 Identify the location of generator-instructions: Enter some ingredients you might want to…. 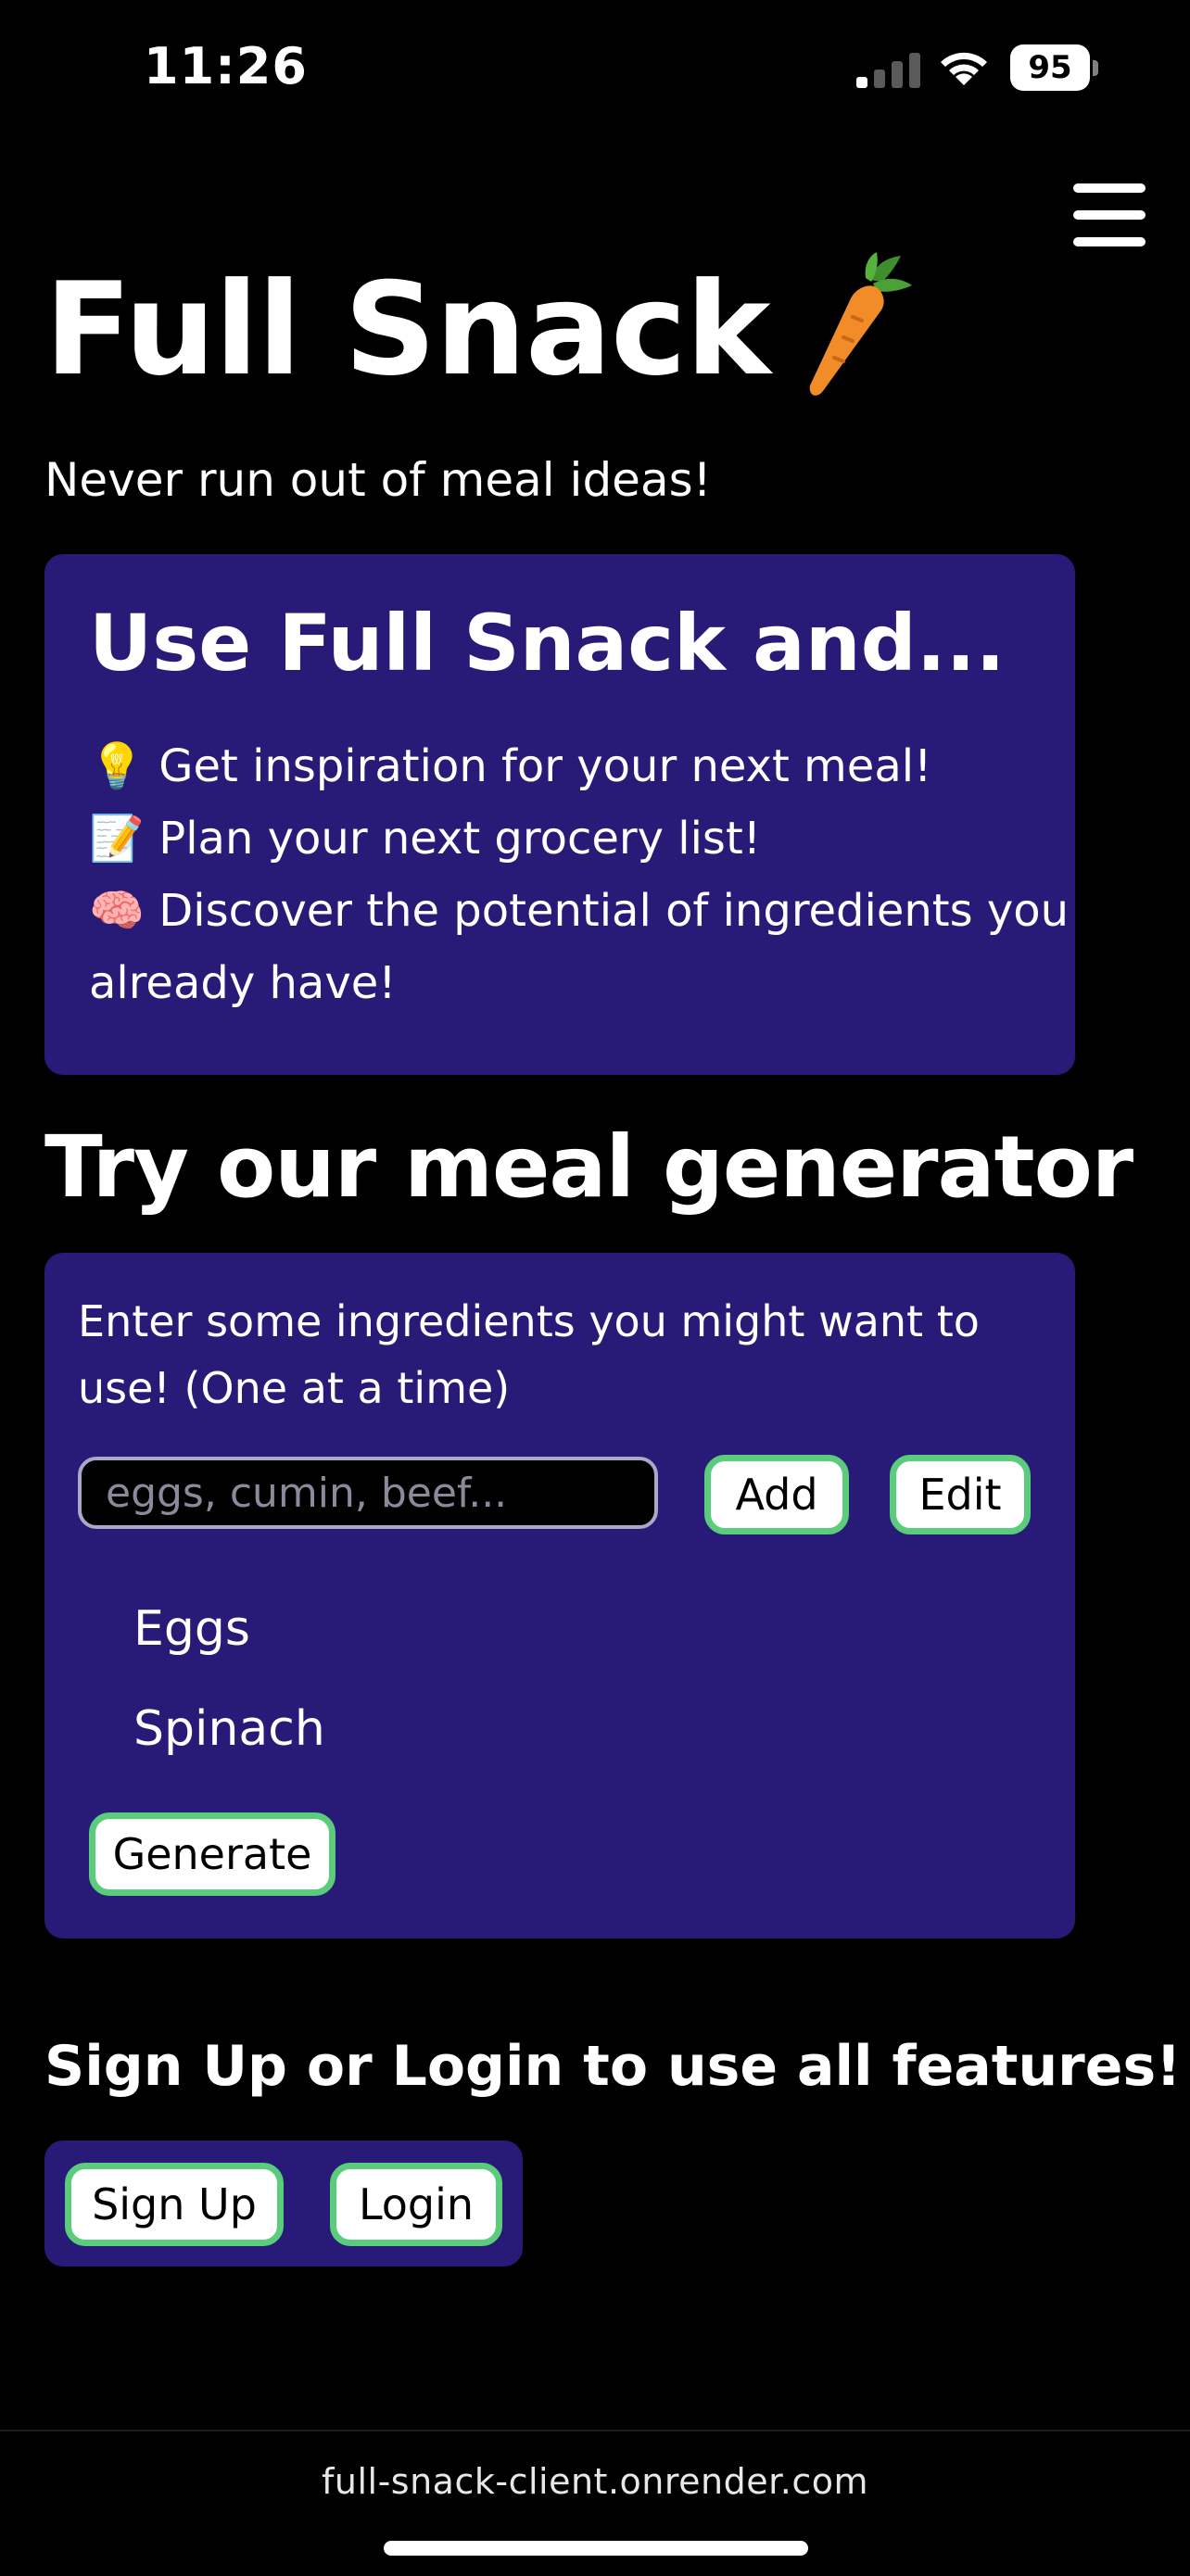
(529, 1355).